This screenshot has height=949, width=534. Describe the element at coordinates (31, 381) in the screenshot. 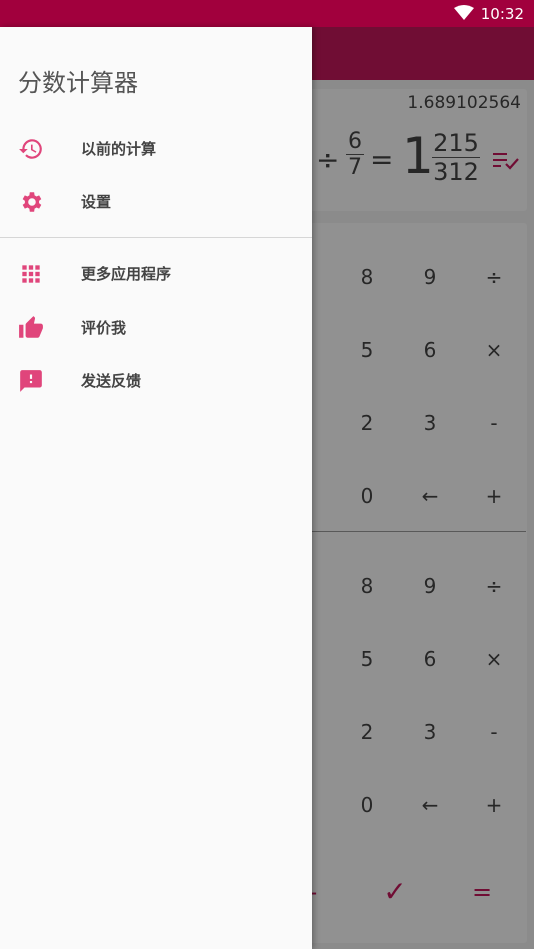

I see `feedback-icon` at that location.